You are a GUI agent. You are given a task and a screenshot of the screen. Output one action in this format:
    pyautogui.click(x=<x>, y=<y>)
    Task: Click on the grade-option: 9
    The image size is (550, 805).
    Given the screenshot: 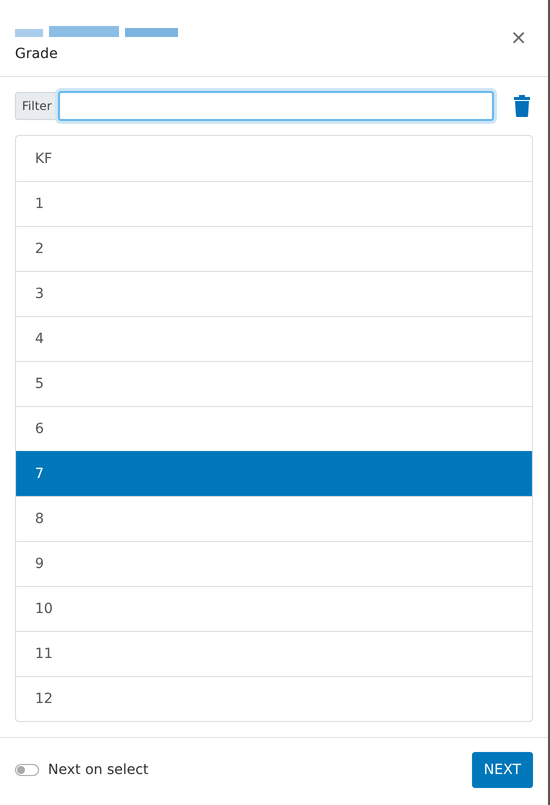 What is the action you would take?
    pyautogui.click(x=274, y=563)
    